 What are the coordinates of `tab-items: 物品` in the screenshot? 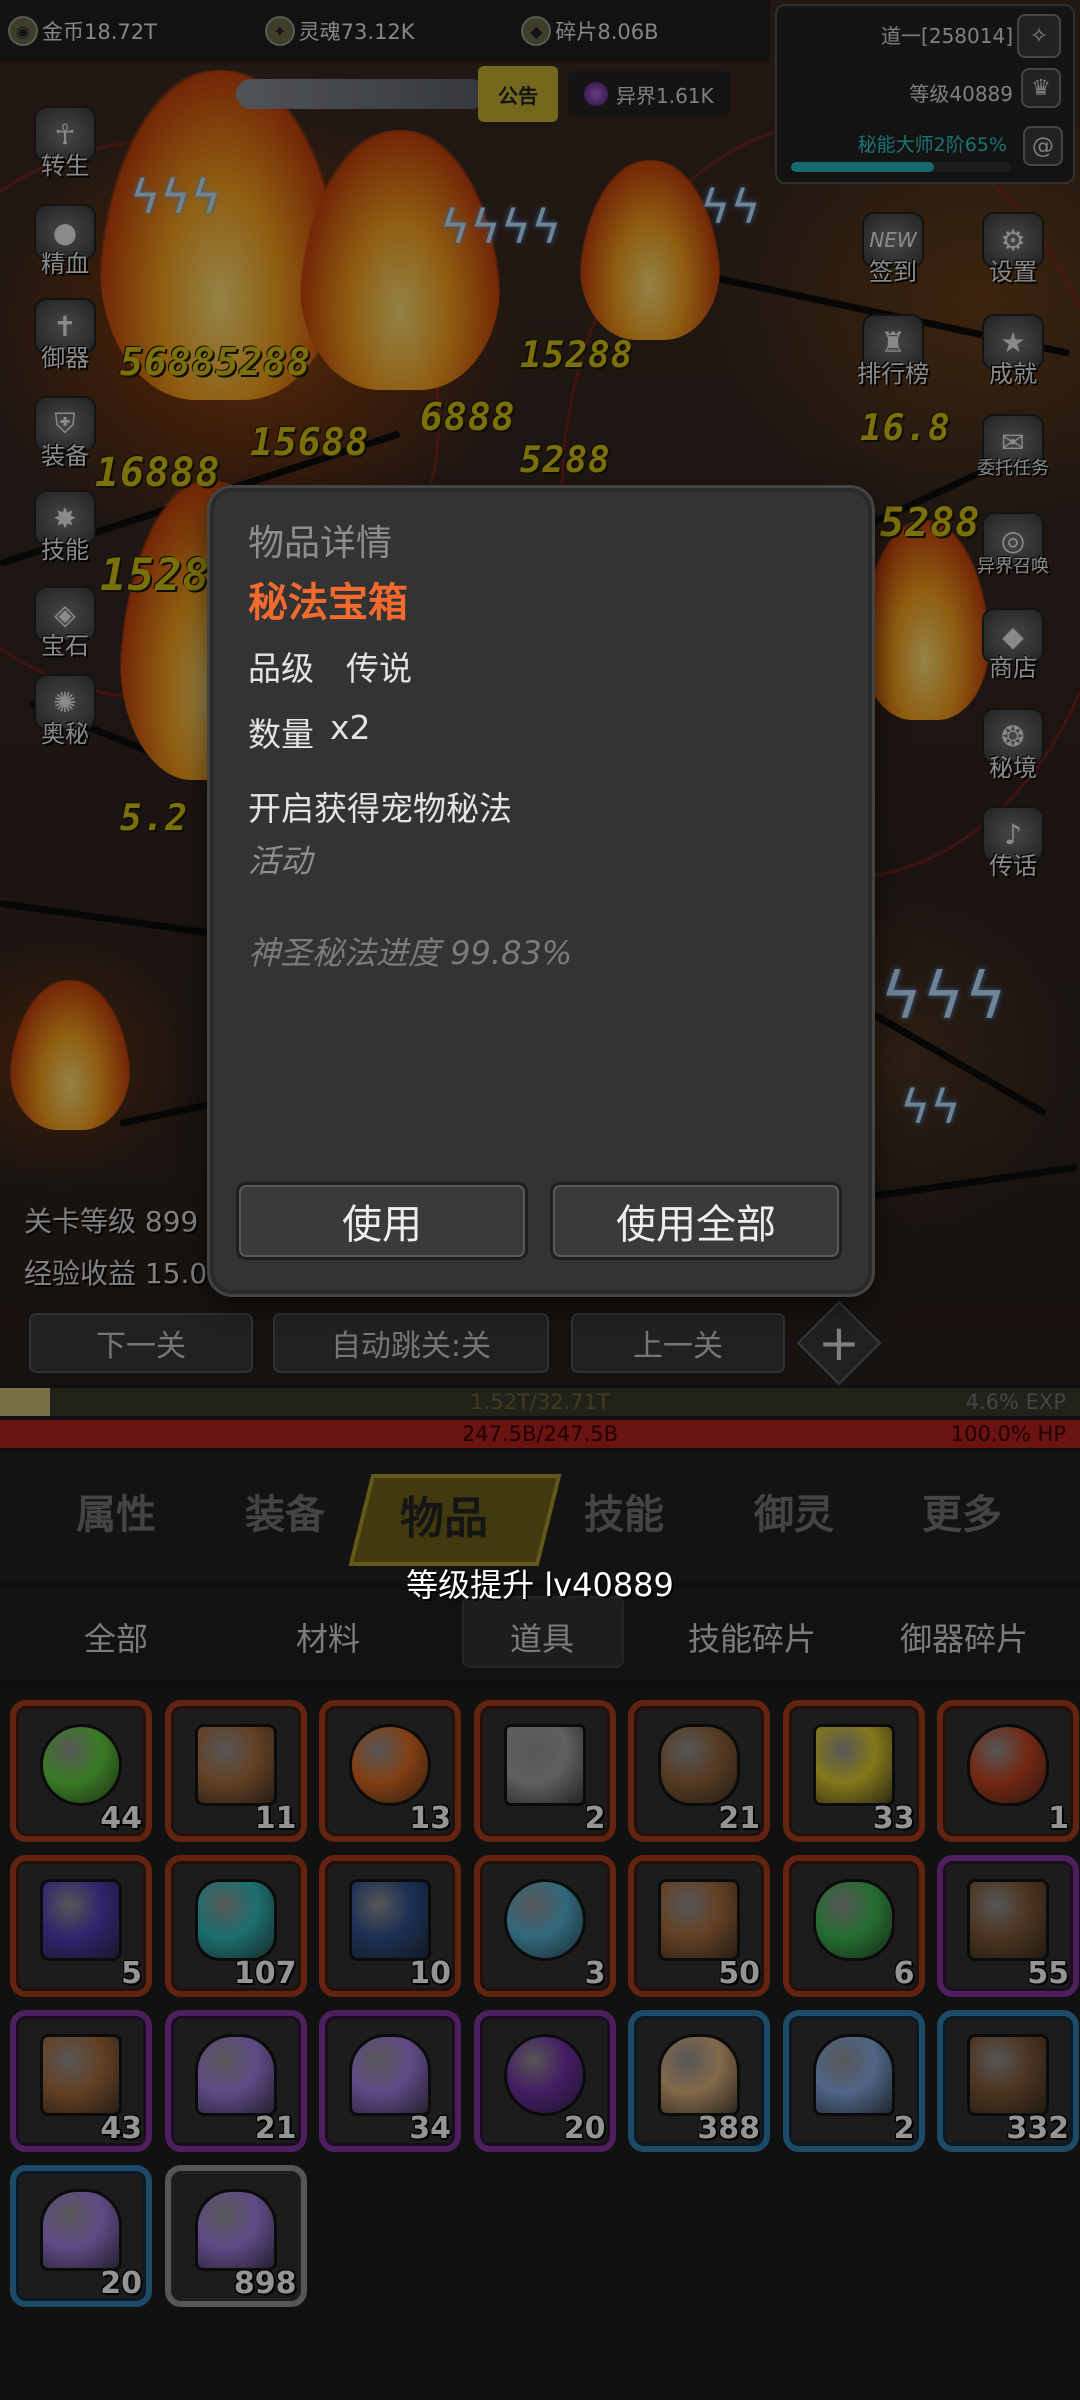 It's located at (444, 1514).